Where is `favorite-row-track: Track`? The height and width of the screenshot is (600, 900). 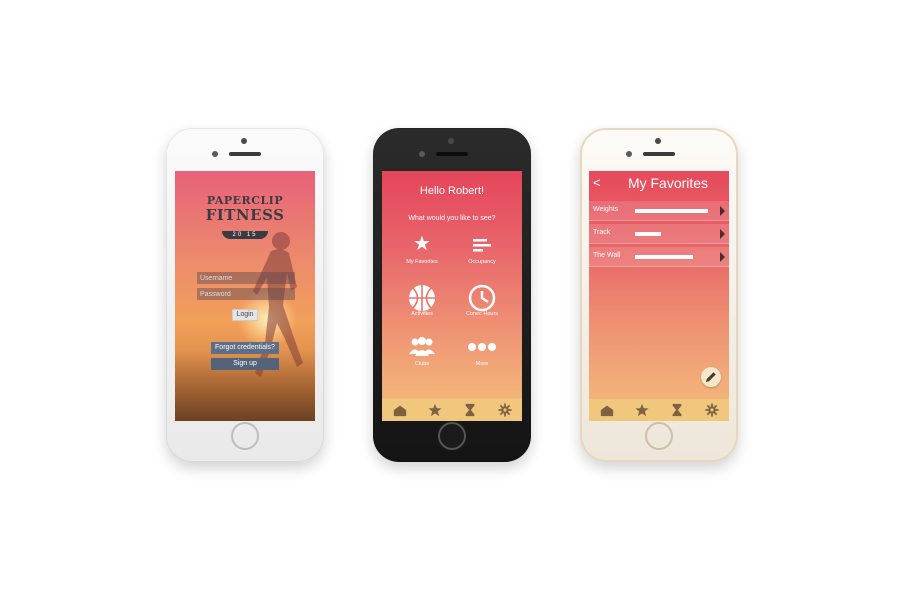 favorite-row-track: Track is located at coordinates (659, 234).